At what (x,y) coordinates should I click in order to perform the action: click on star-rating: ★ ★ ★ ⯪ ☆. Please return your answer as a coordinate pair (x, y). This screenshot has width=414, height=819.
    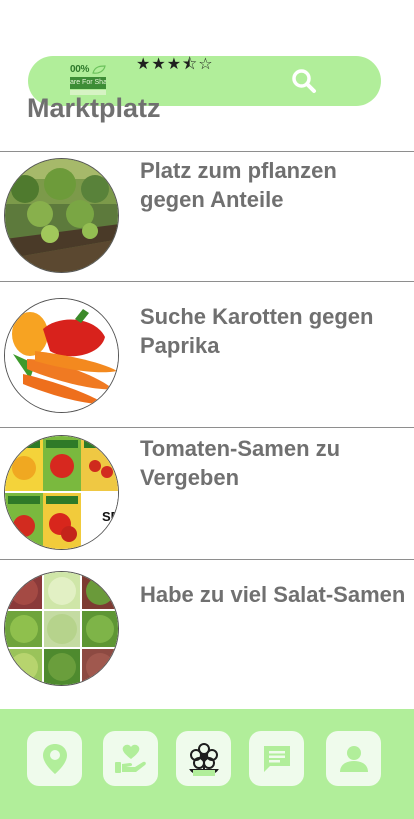
    Looking at the image, I should click on (174, 65).